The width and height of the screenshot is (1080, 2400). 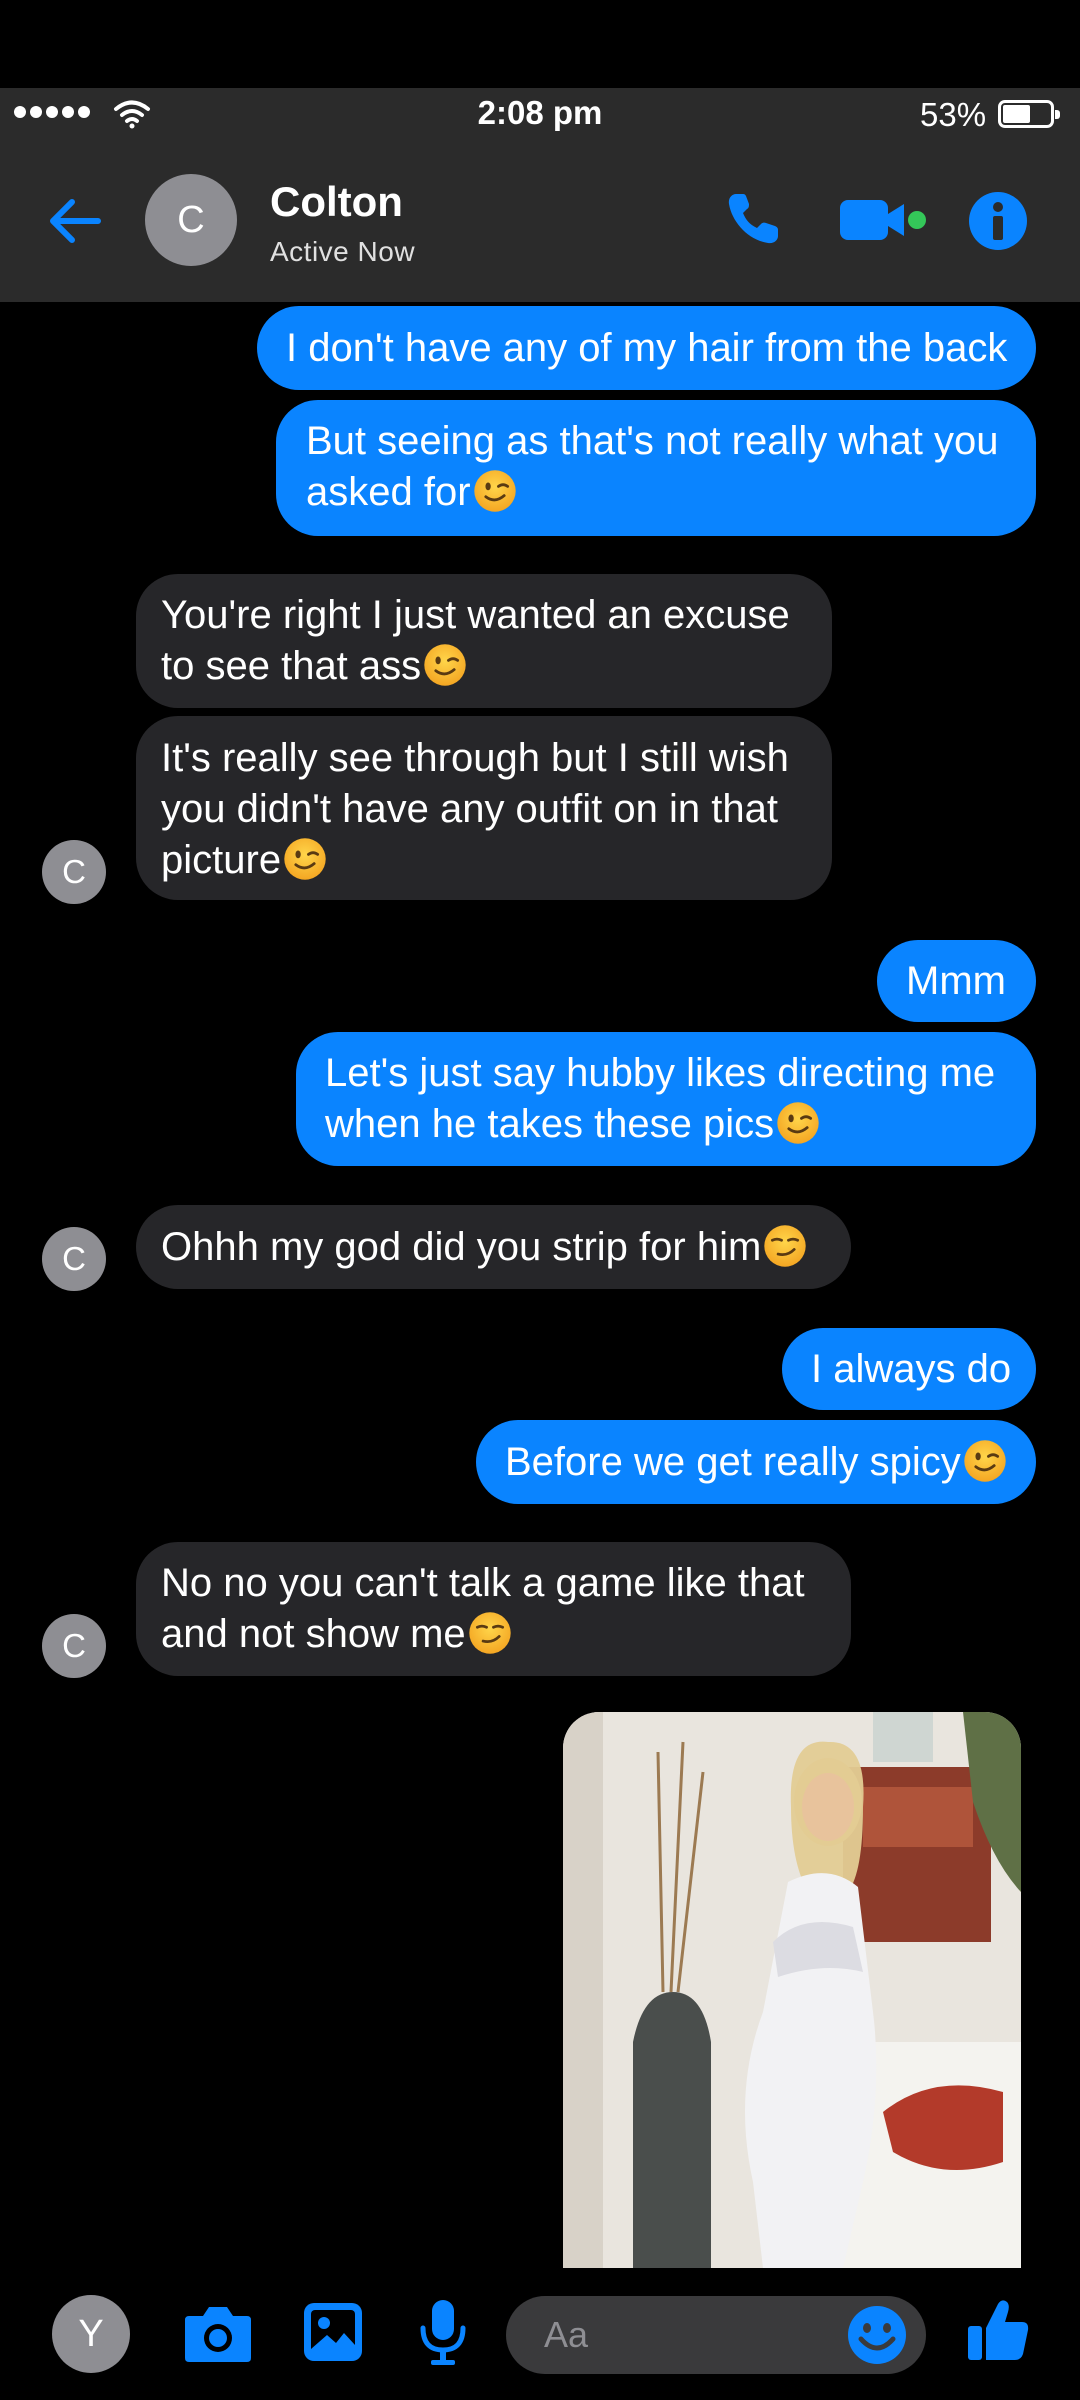 What do you see at coordinates (191, 220) in the screenshot?
I see `contact-avatar: C` at bounding box center [191, 220].